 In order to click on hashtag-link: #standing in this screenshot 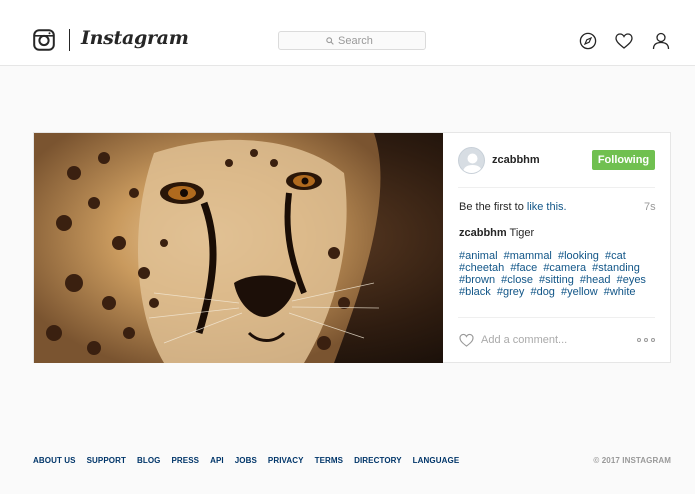, I will do `click(616, 268)`.